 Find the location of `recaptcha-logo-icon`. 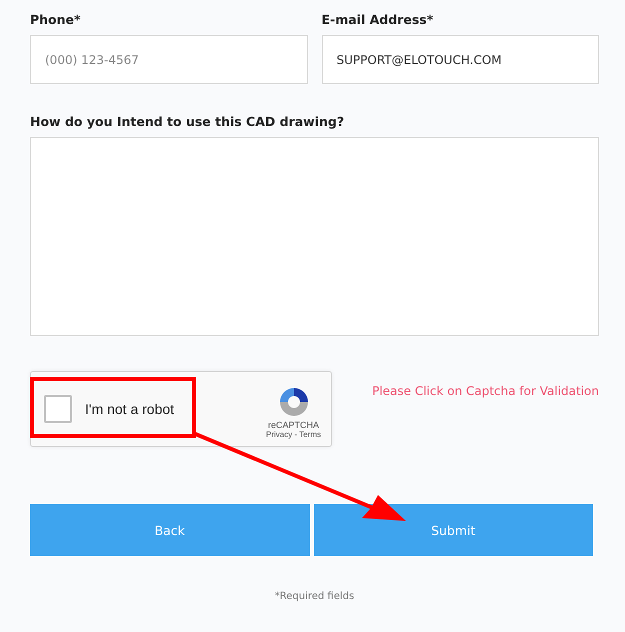

recaptcha-logo-icon is located at coordinates (294, 402).